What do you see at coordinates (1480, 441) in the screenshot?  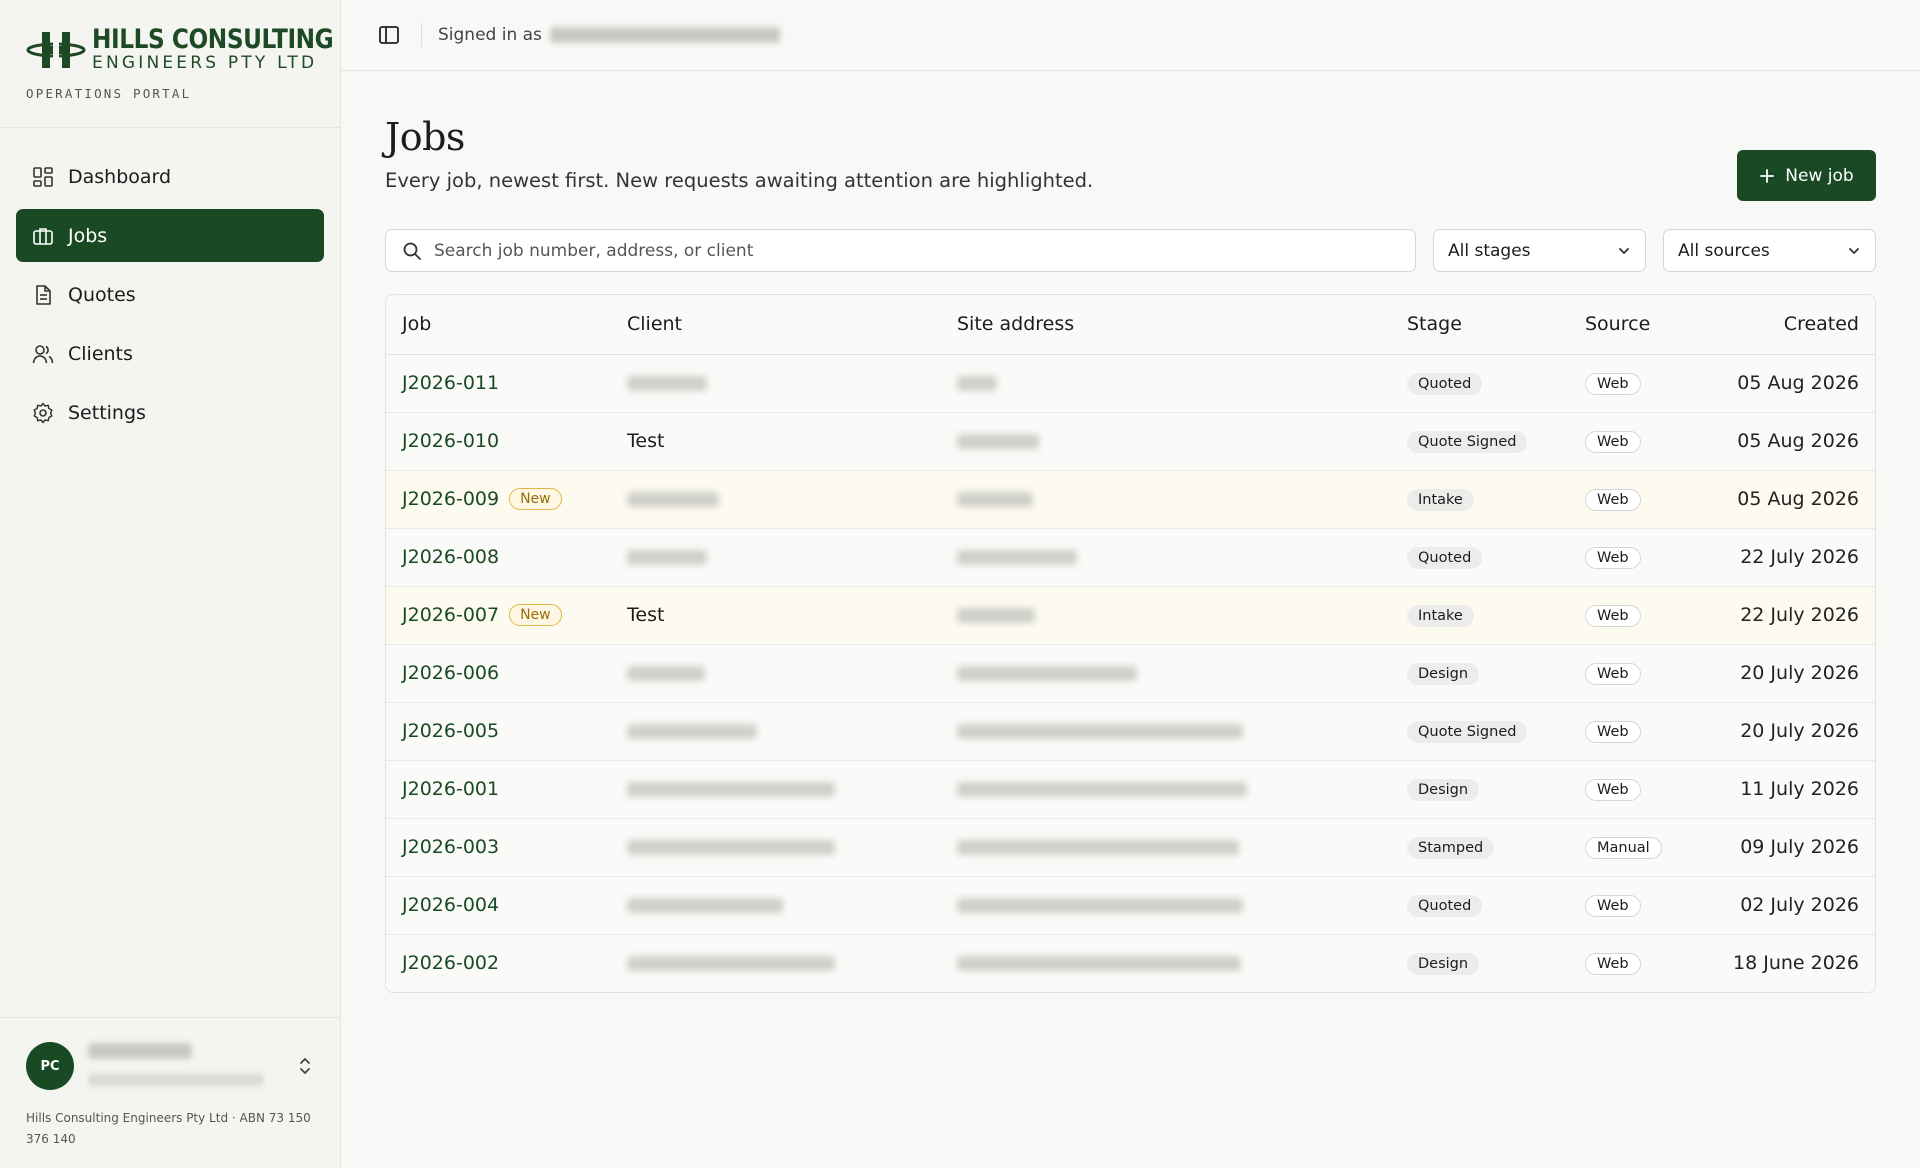 I see `stage-cell: Quote Signed` at bounding box center [1480, 441].